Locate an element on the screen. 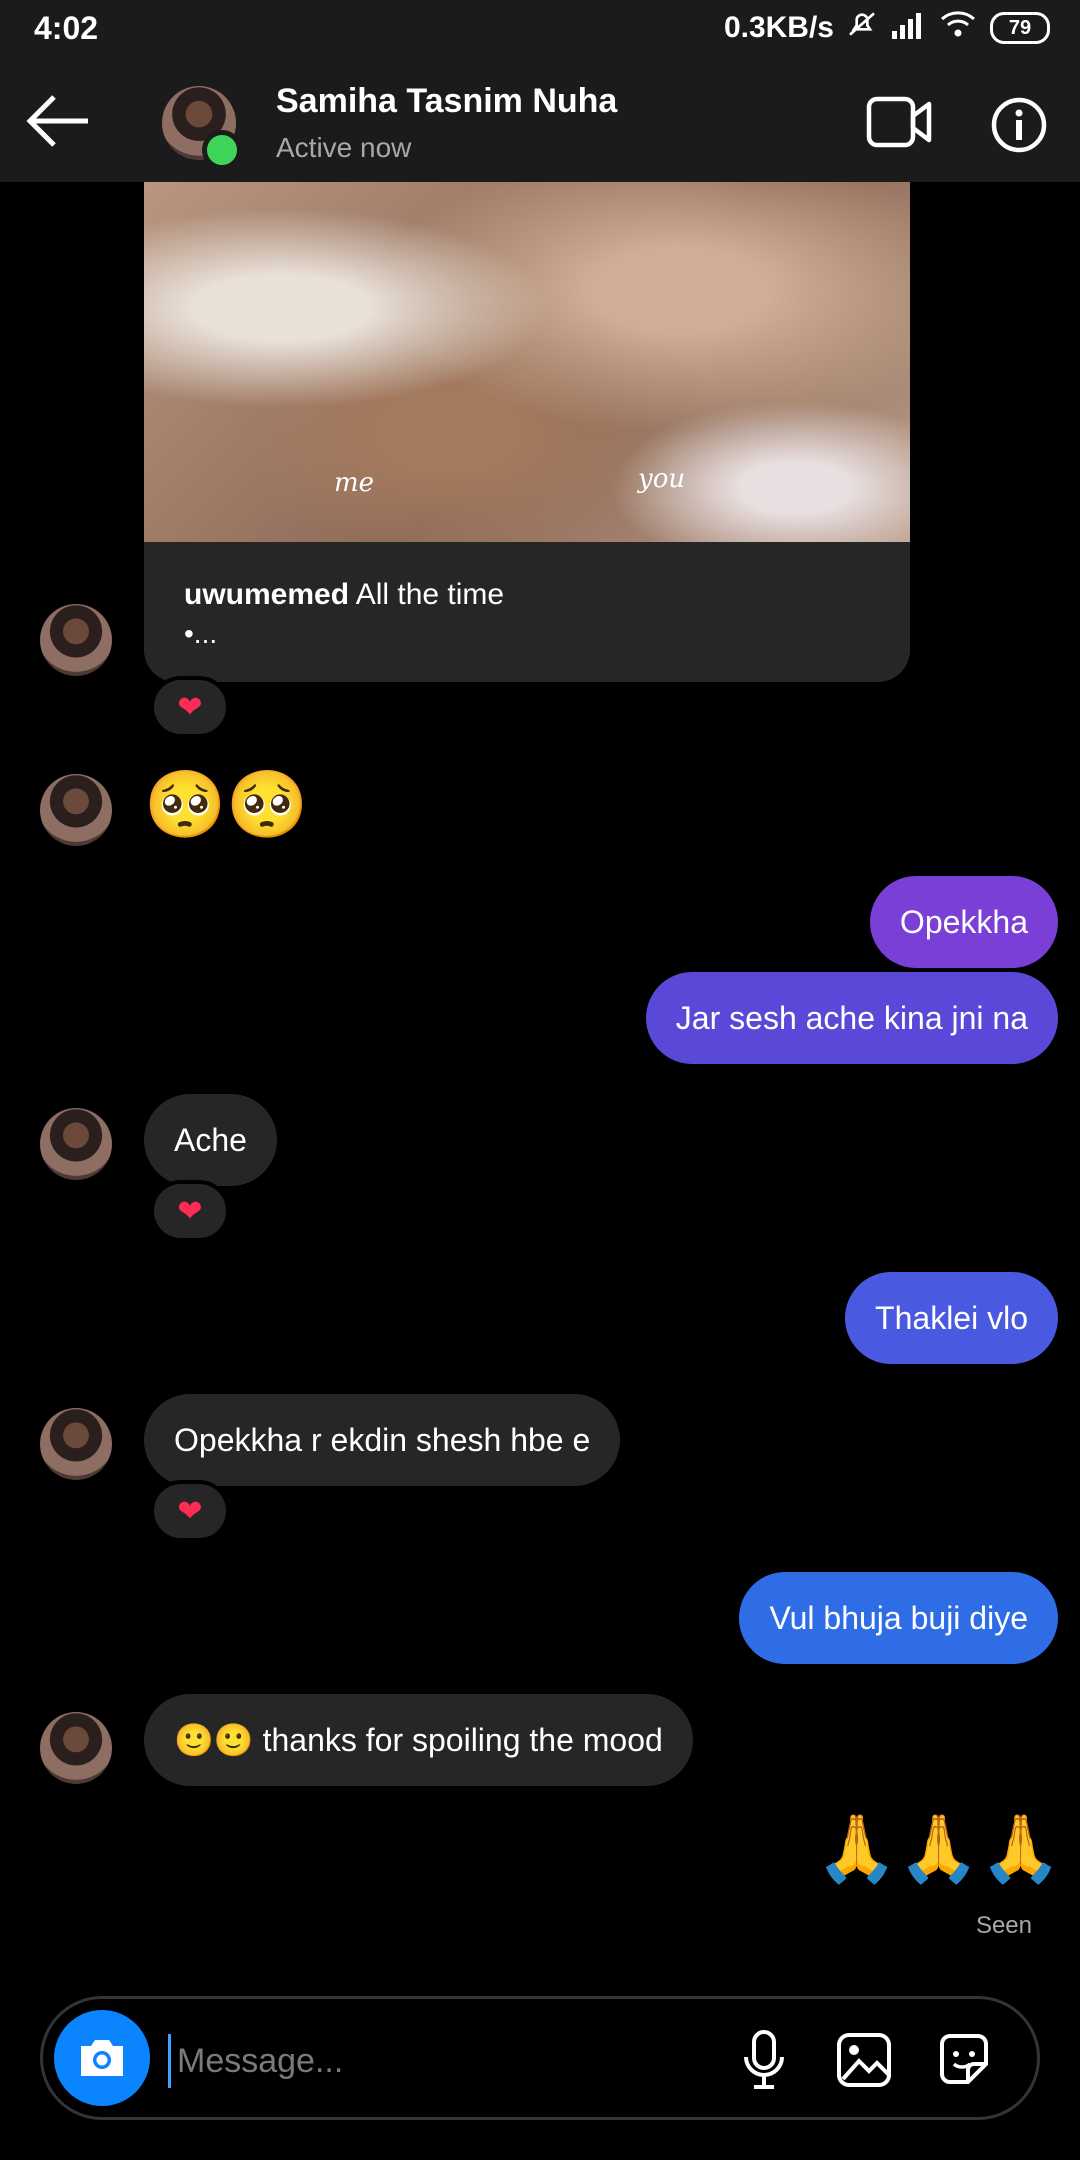 The width and height of the screenshot is (1080, 2160). message-outgoing: Opekkha is located at coordinates (963, 922).